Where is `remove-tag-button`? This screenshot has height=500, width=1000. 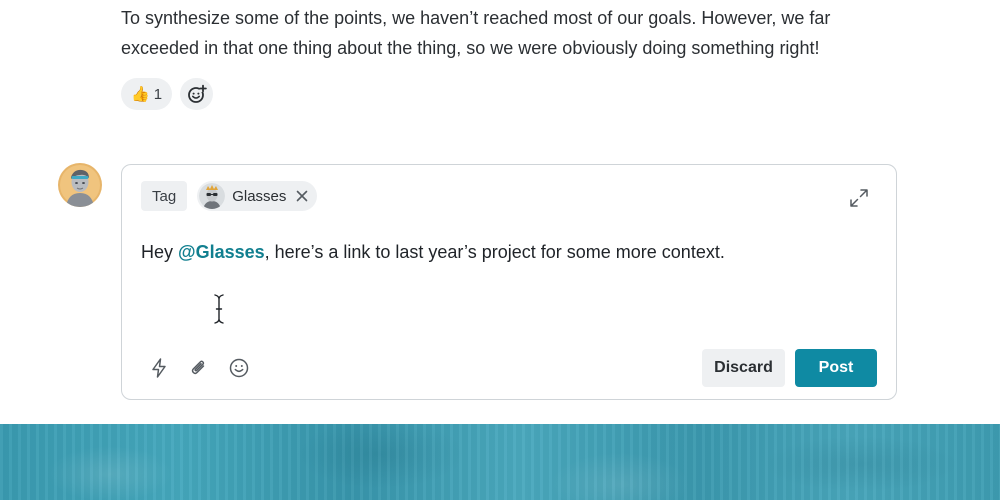 remove-tag-button is located at coordinates (302, 196).